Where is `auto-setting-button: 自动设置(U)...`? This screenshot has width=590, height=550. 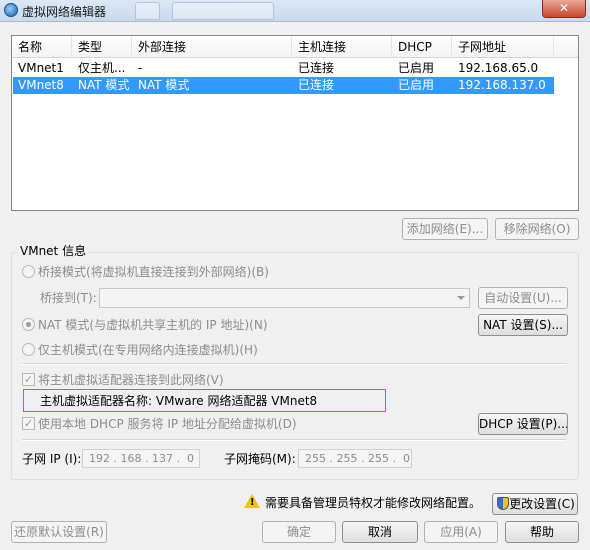 auto-setting-button: 自动设置(U)... is located at coordinates (523, 298).